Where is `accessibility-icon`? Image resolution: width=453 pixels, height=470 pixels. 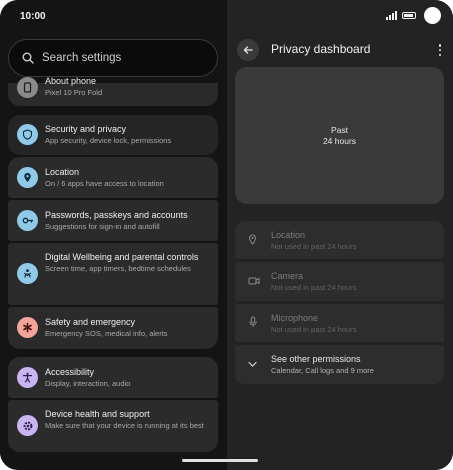 accessibility-icon is located at coordinates (27, 377).